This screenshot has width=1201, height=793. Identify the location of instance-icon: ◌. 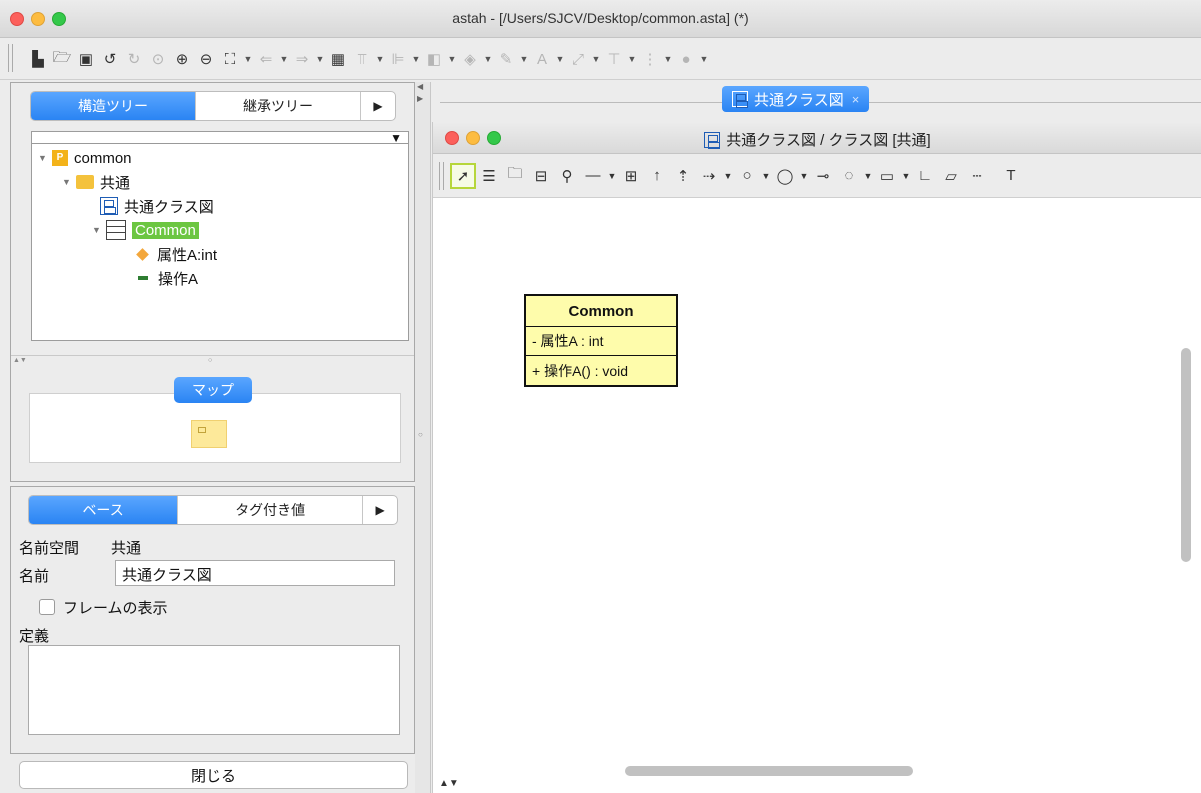
(849, 176).